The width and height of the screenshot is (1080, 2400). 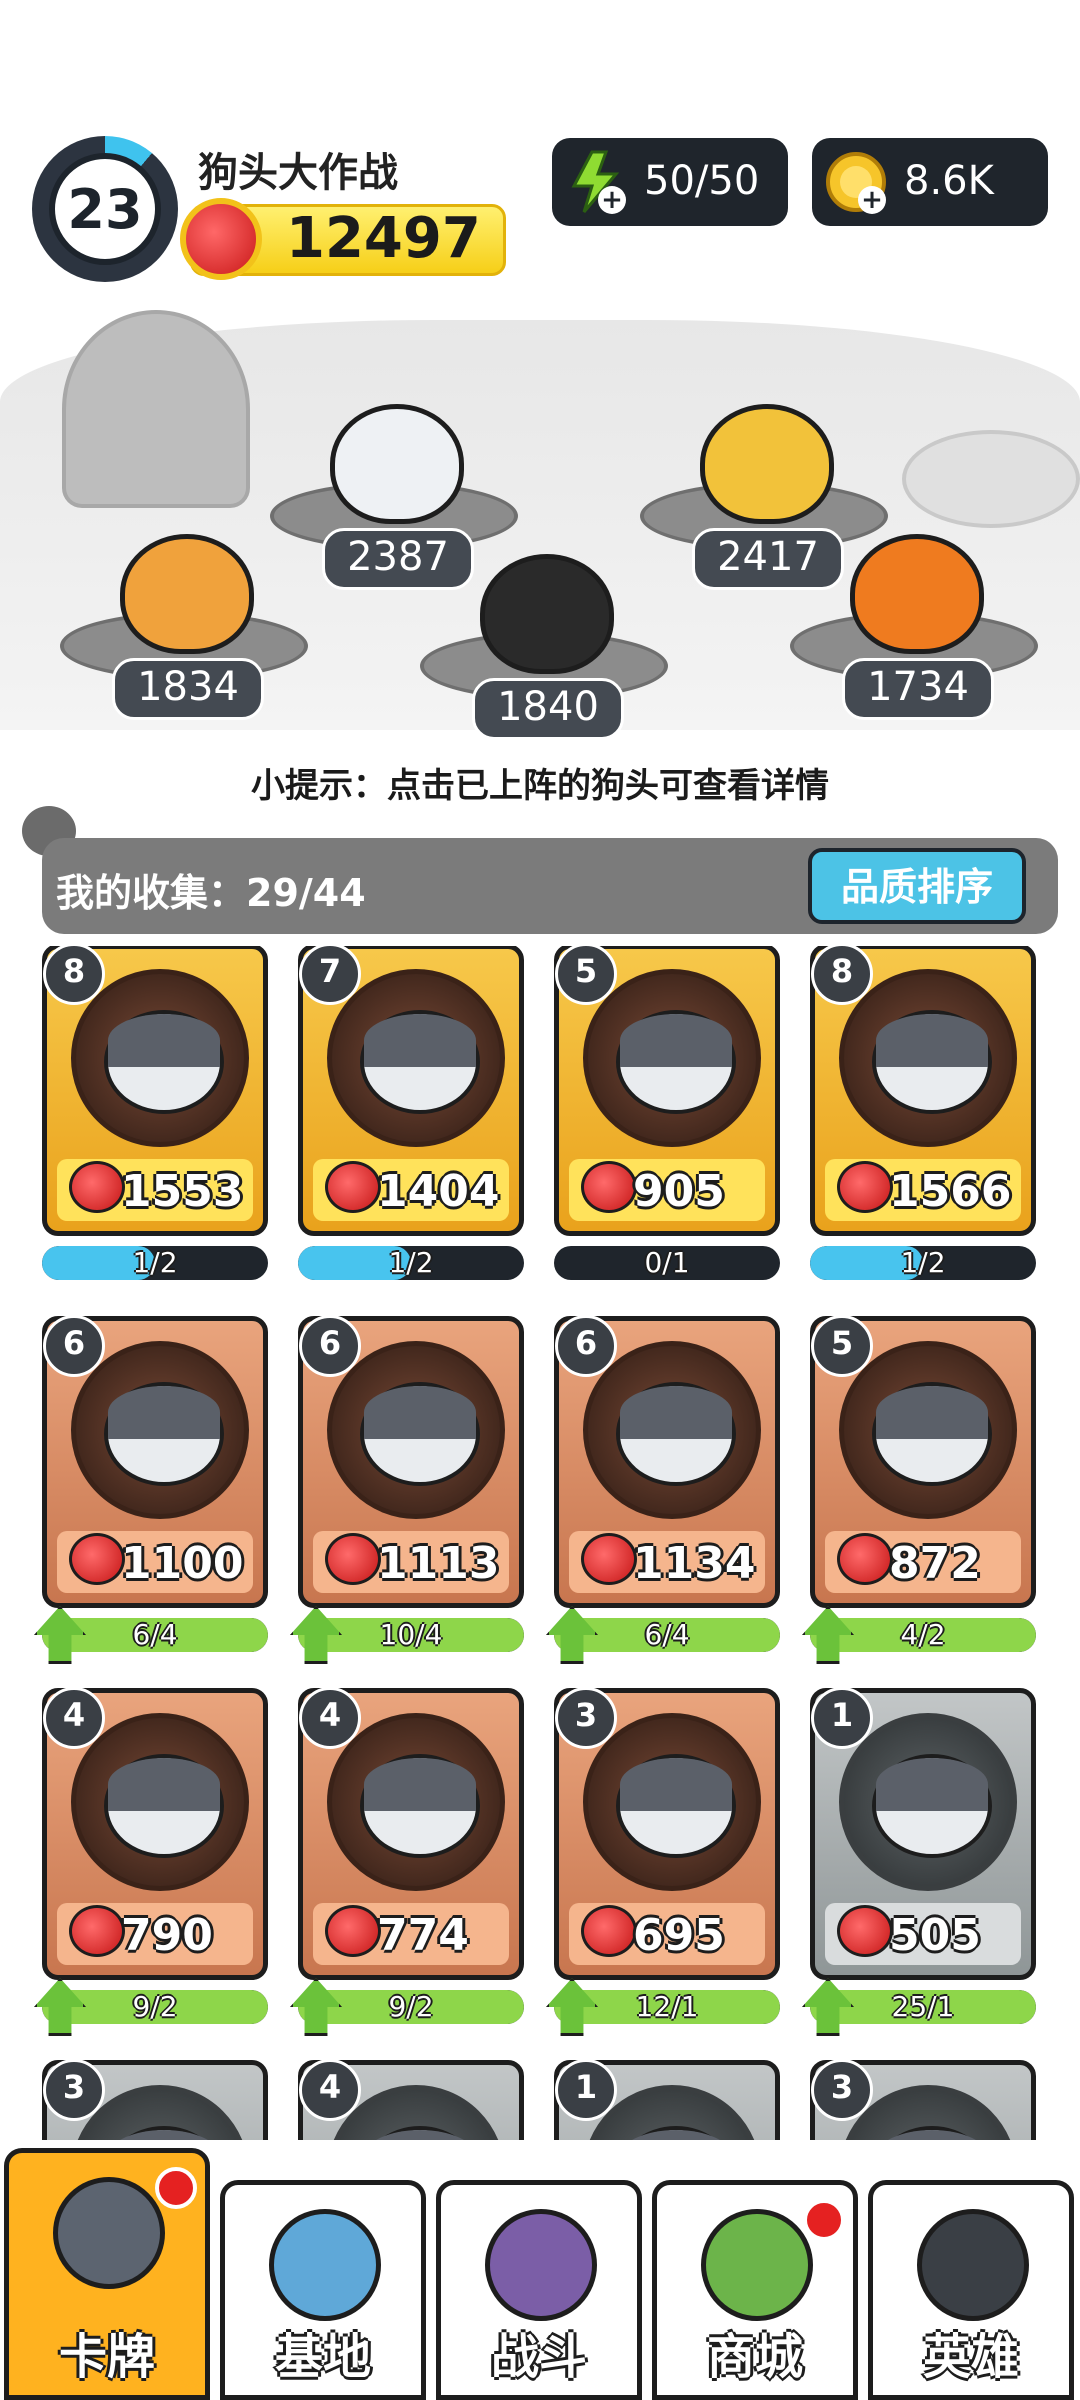 I want to click on dog-card: 3 695, so click(x=667, y=1833).